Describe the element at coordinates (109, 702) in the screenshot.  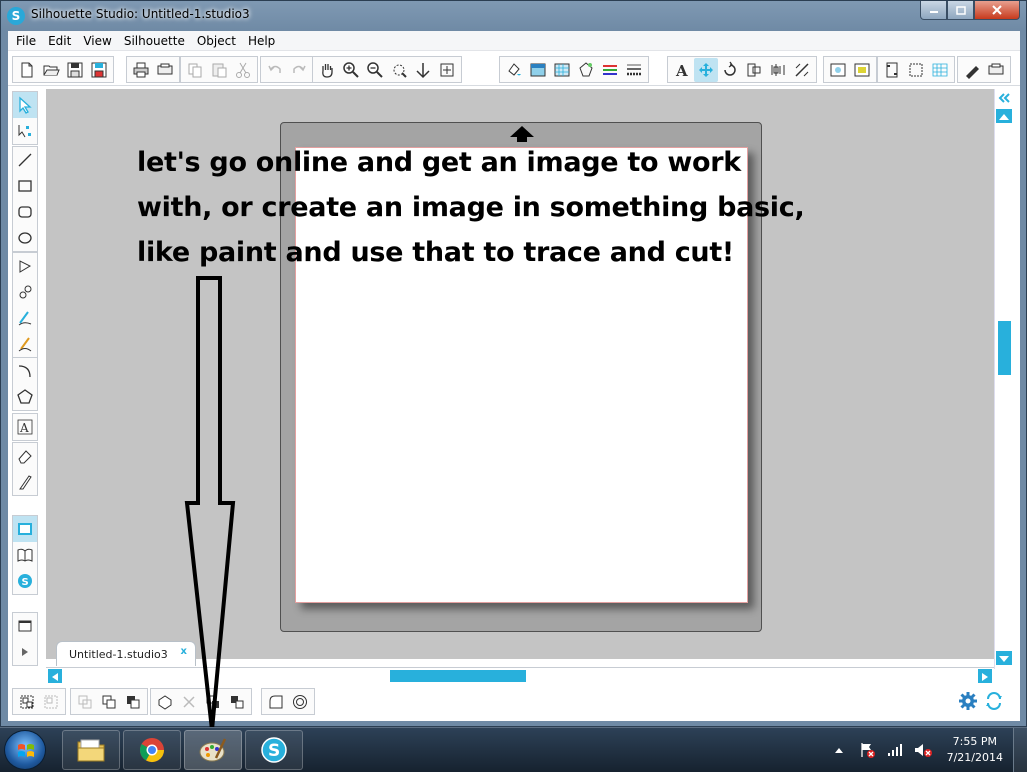
I see `release-compound-button` at that location.